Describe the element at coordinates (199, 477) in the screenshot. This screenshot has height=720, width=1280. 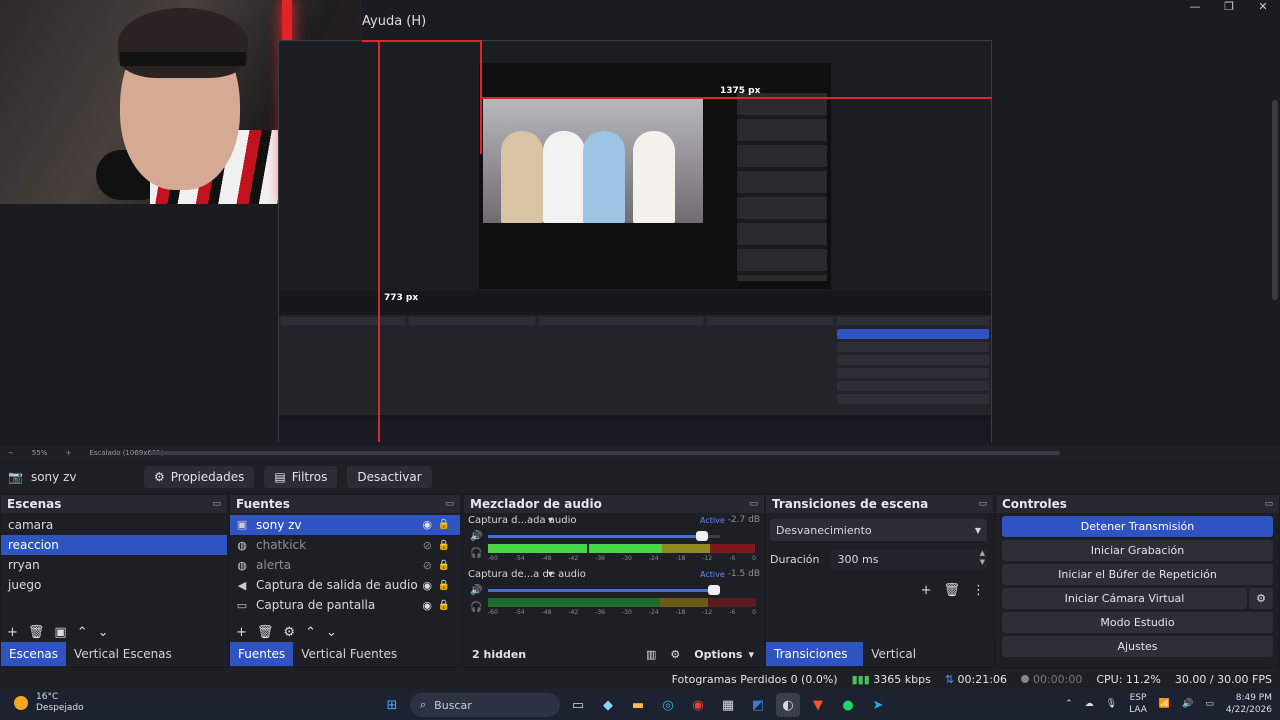
I see `properties-button: ⚙ Propiedades` at that location.